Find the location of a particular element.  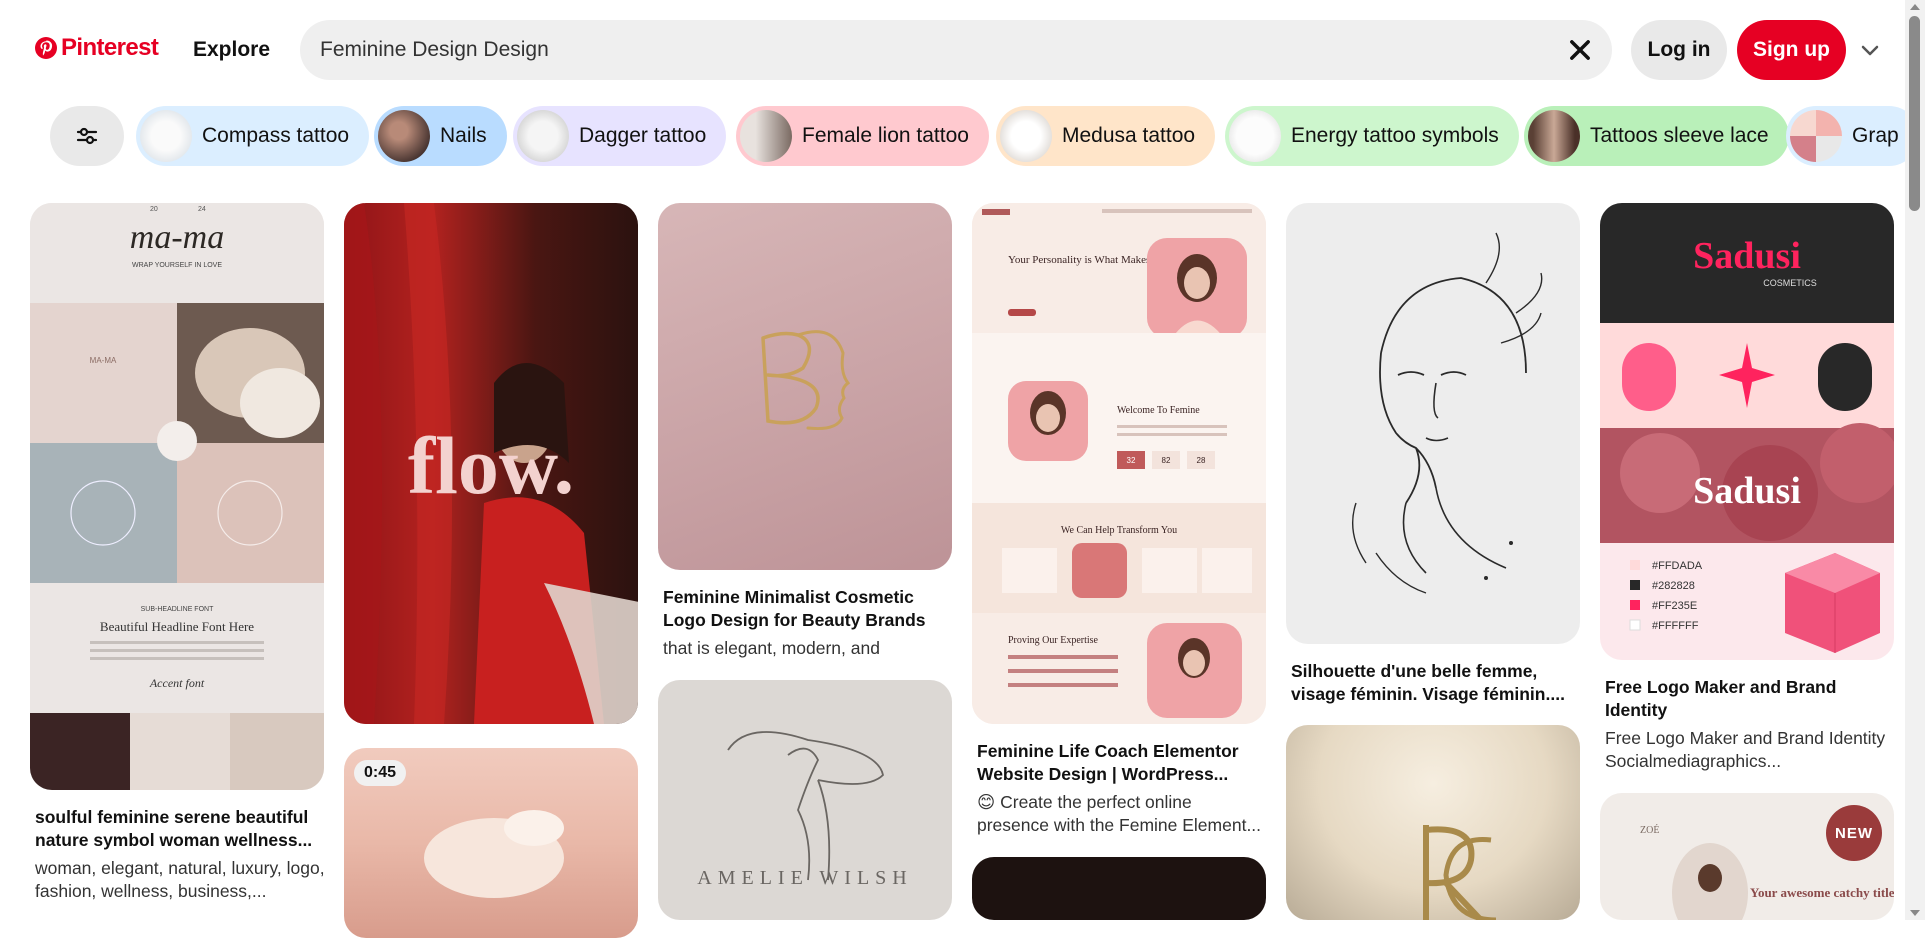

femine-stat-2: 82 is located at coordinates (1166, 460).